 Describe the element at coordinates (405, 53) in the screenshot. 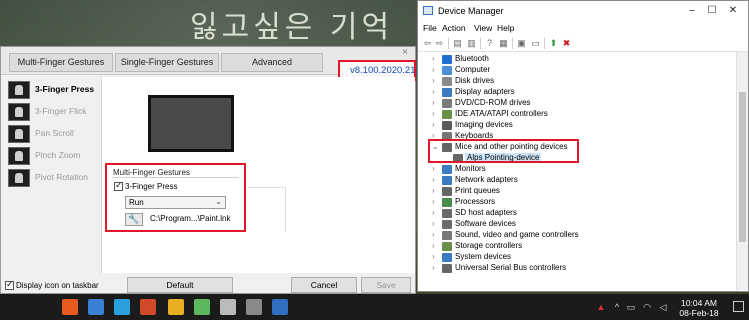

I see `close-icon: ×` at that location.